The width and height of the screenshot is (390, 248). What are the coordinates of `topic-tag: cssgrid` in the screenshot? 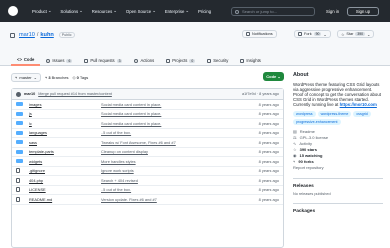 It's located at (362, 114).